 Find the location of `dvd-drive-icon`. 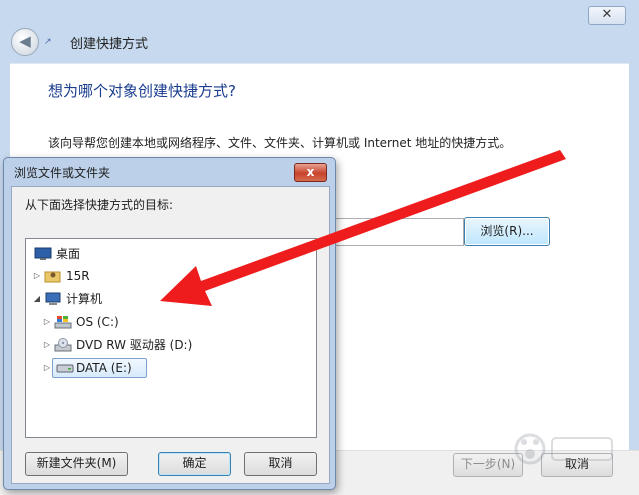

dvd-drive-icon is located at coordinates (63, 345).